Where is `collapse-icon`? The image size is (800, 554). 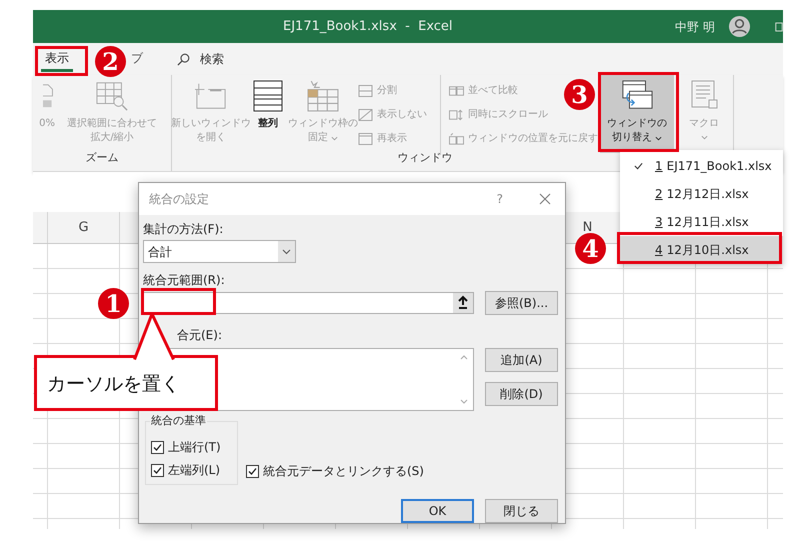
collapse-icon is located at coordinates (463, 303).